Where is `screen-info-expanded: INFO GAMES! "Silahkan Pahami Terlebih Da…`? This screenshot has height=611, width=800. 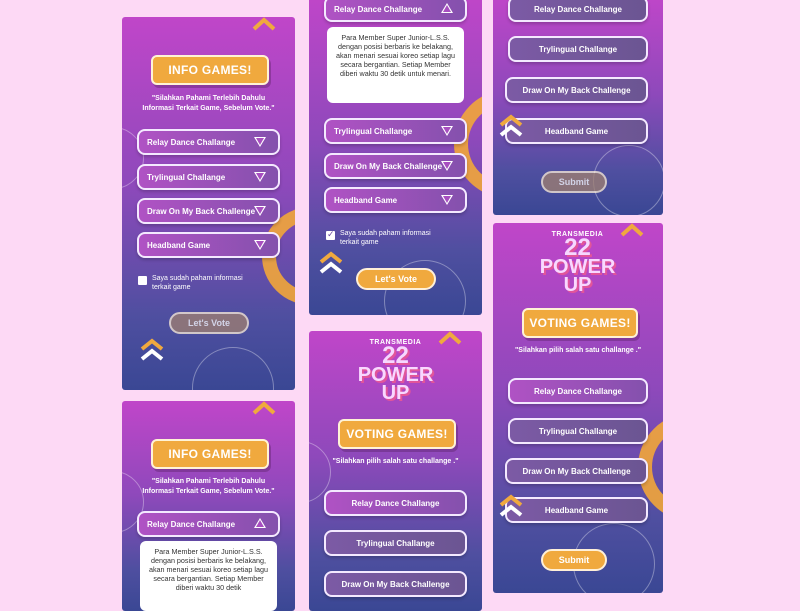
screen-info-expanded: INFO GAMES! "Silahkan Pahami Terlebih Da… is located at coordinates (208, 506).